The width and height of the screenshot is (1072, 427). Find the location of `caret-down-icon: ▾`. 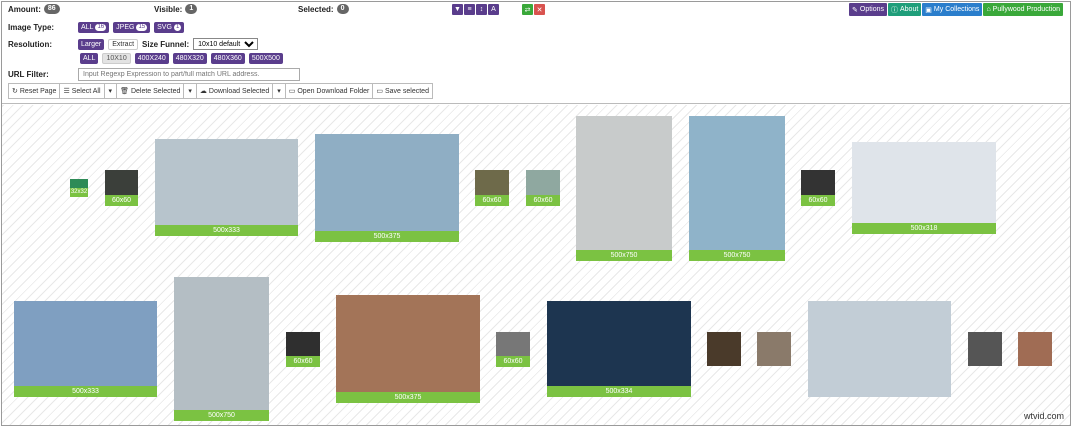

caret-down-icon: ▾ is located at coordinates (110, 91).